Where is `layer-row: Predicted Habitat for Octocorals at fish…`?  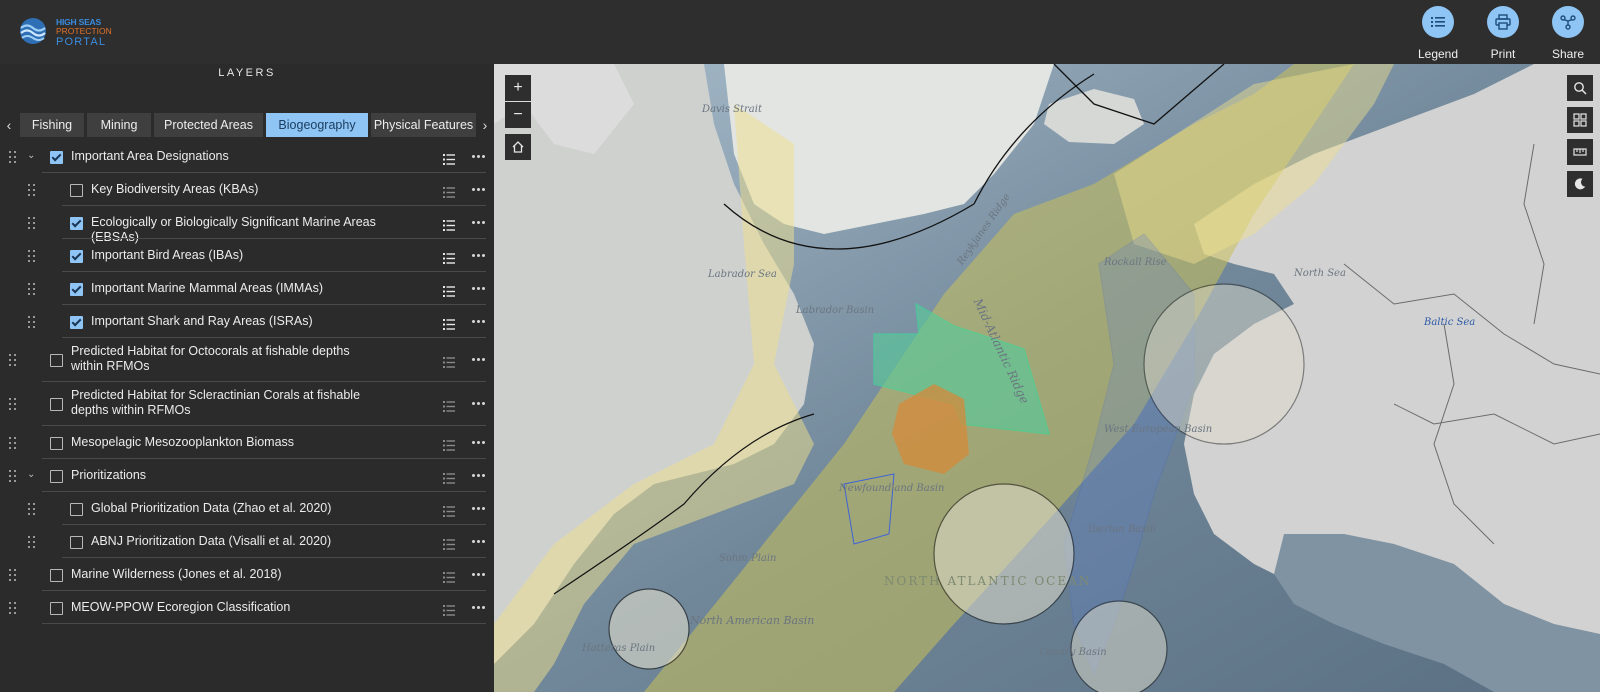
layer-row: Predicted Habitat for Octocorals at fish… is located at coordinates (247, 360).